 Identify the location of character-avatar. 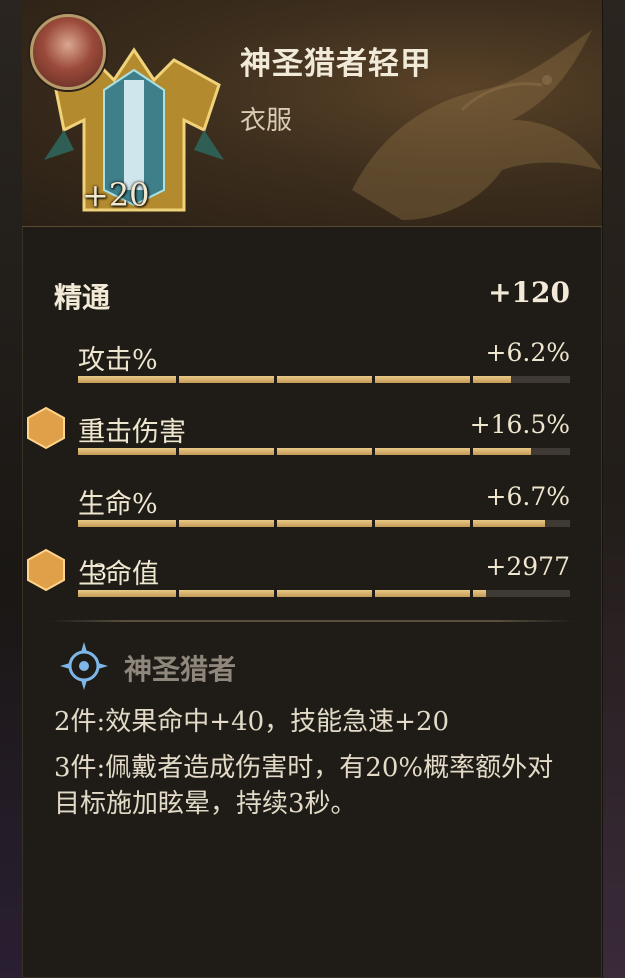
(68, 52).